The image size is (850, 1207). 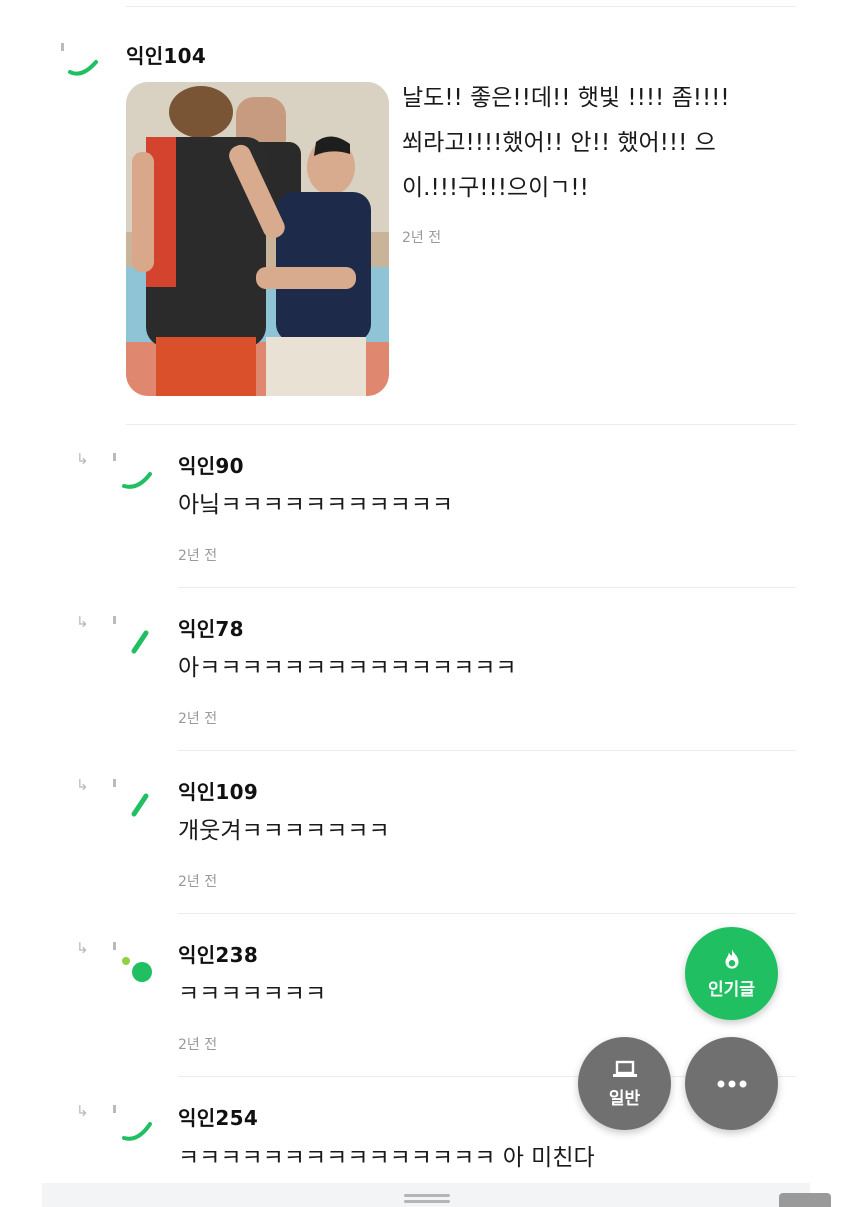 I want to click on more-dots-icon, so click(x=731, y=1083).